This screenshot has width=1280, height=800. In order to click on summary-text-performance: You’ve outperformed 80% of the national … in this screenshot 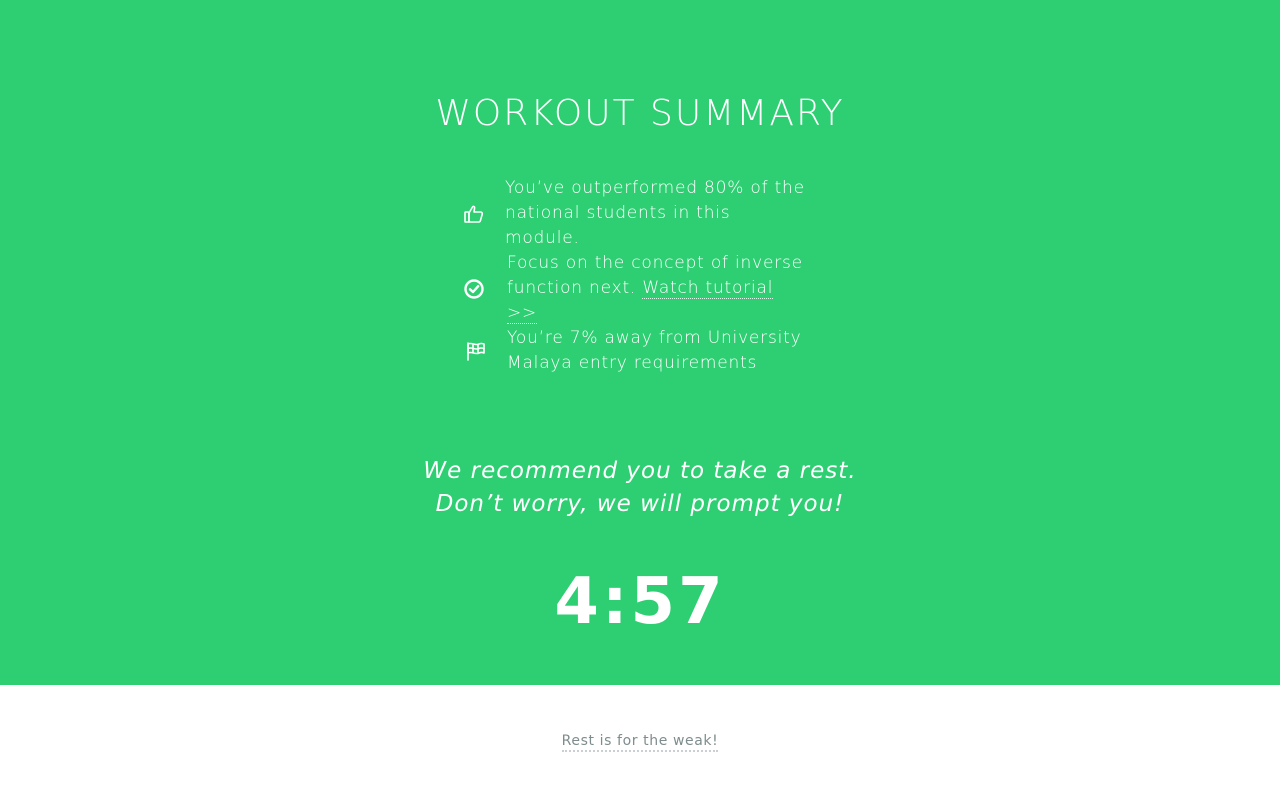, I will do `click(655, 213)`.